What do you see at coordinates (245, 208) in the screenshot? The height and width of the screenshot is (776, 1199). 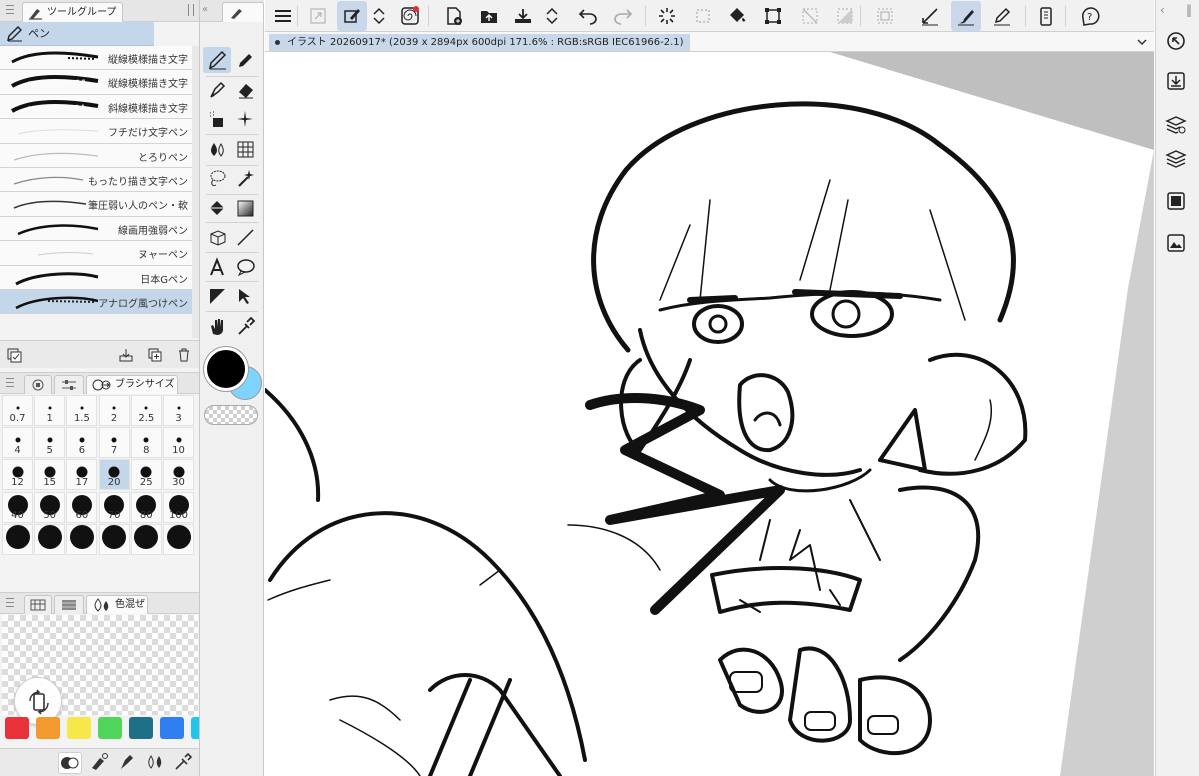 I see `tool-gradient-button` at bounding box center [245, 208].